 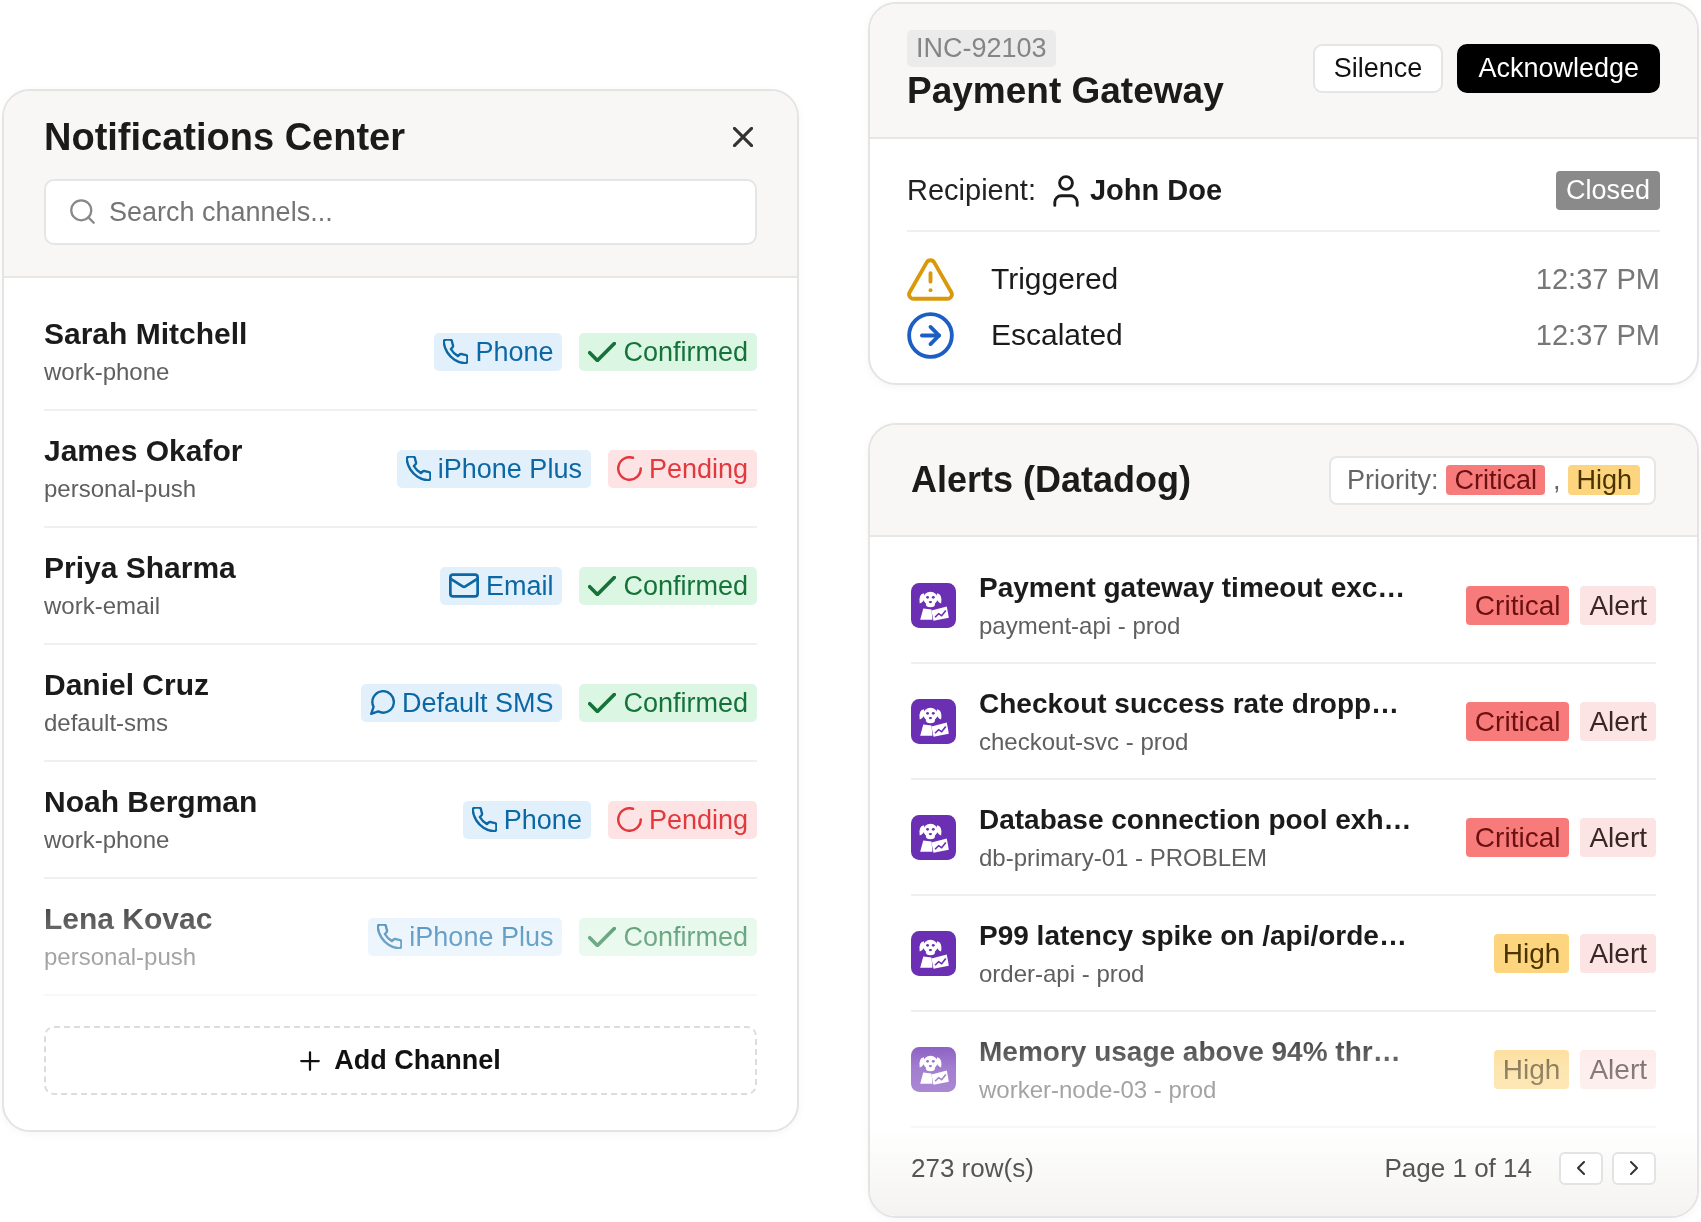 What do you see at coordinates (1156, 190) in the screenshot?
I see `recipient-name: John Doe` at bounding box center [1156, 190].